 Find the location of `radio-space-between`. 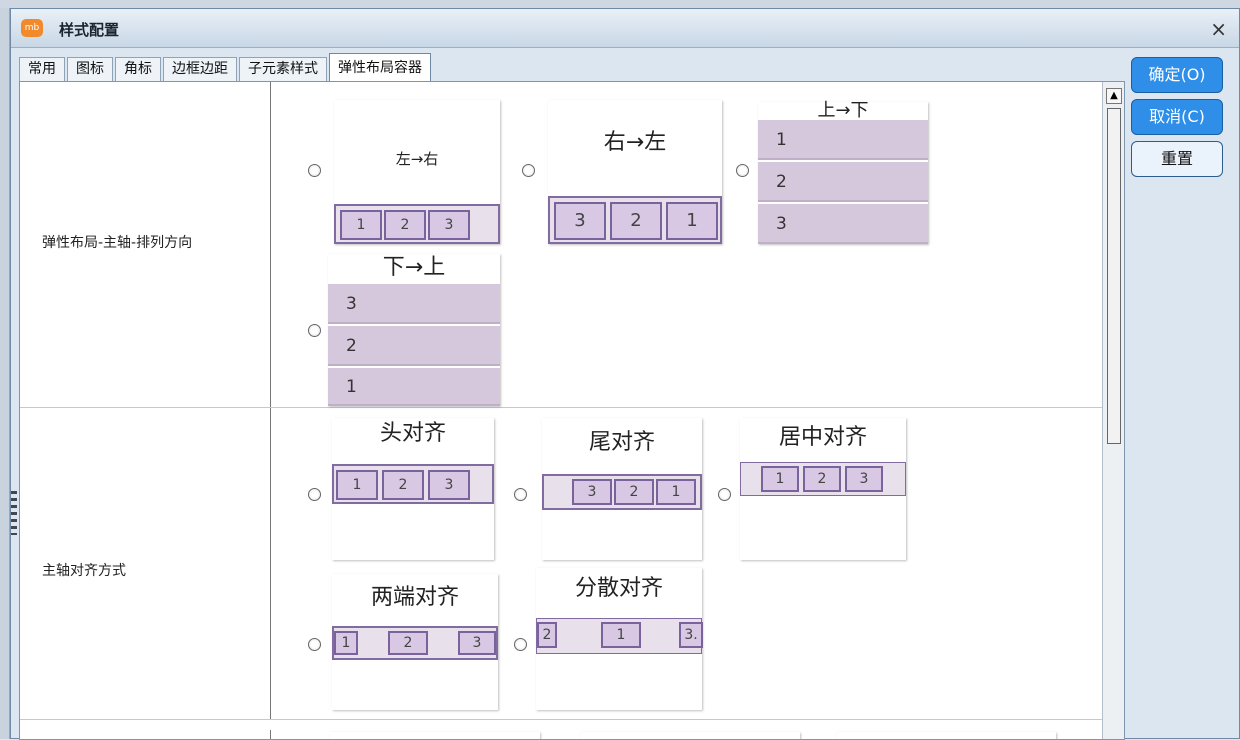

radio-space-between is located at coordinates (314, 644).